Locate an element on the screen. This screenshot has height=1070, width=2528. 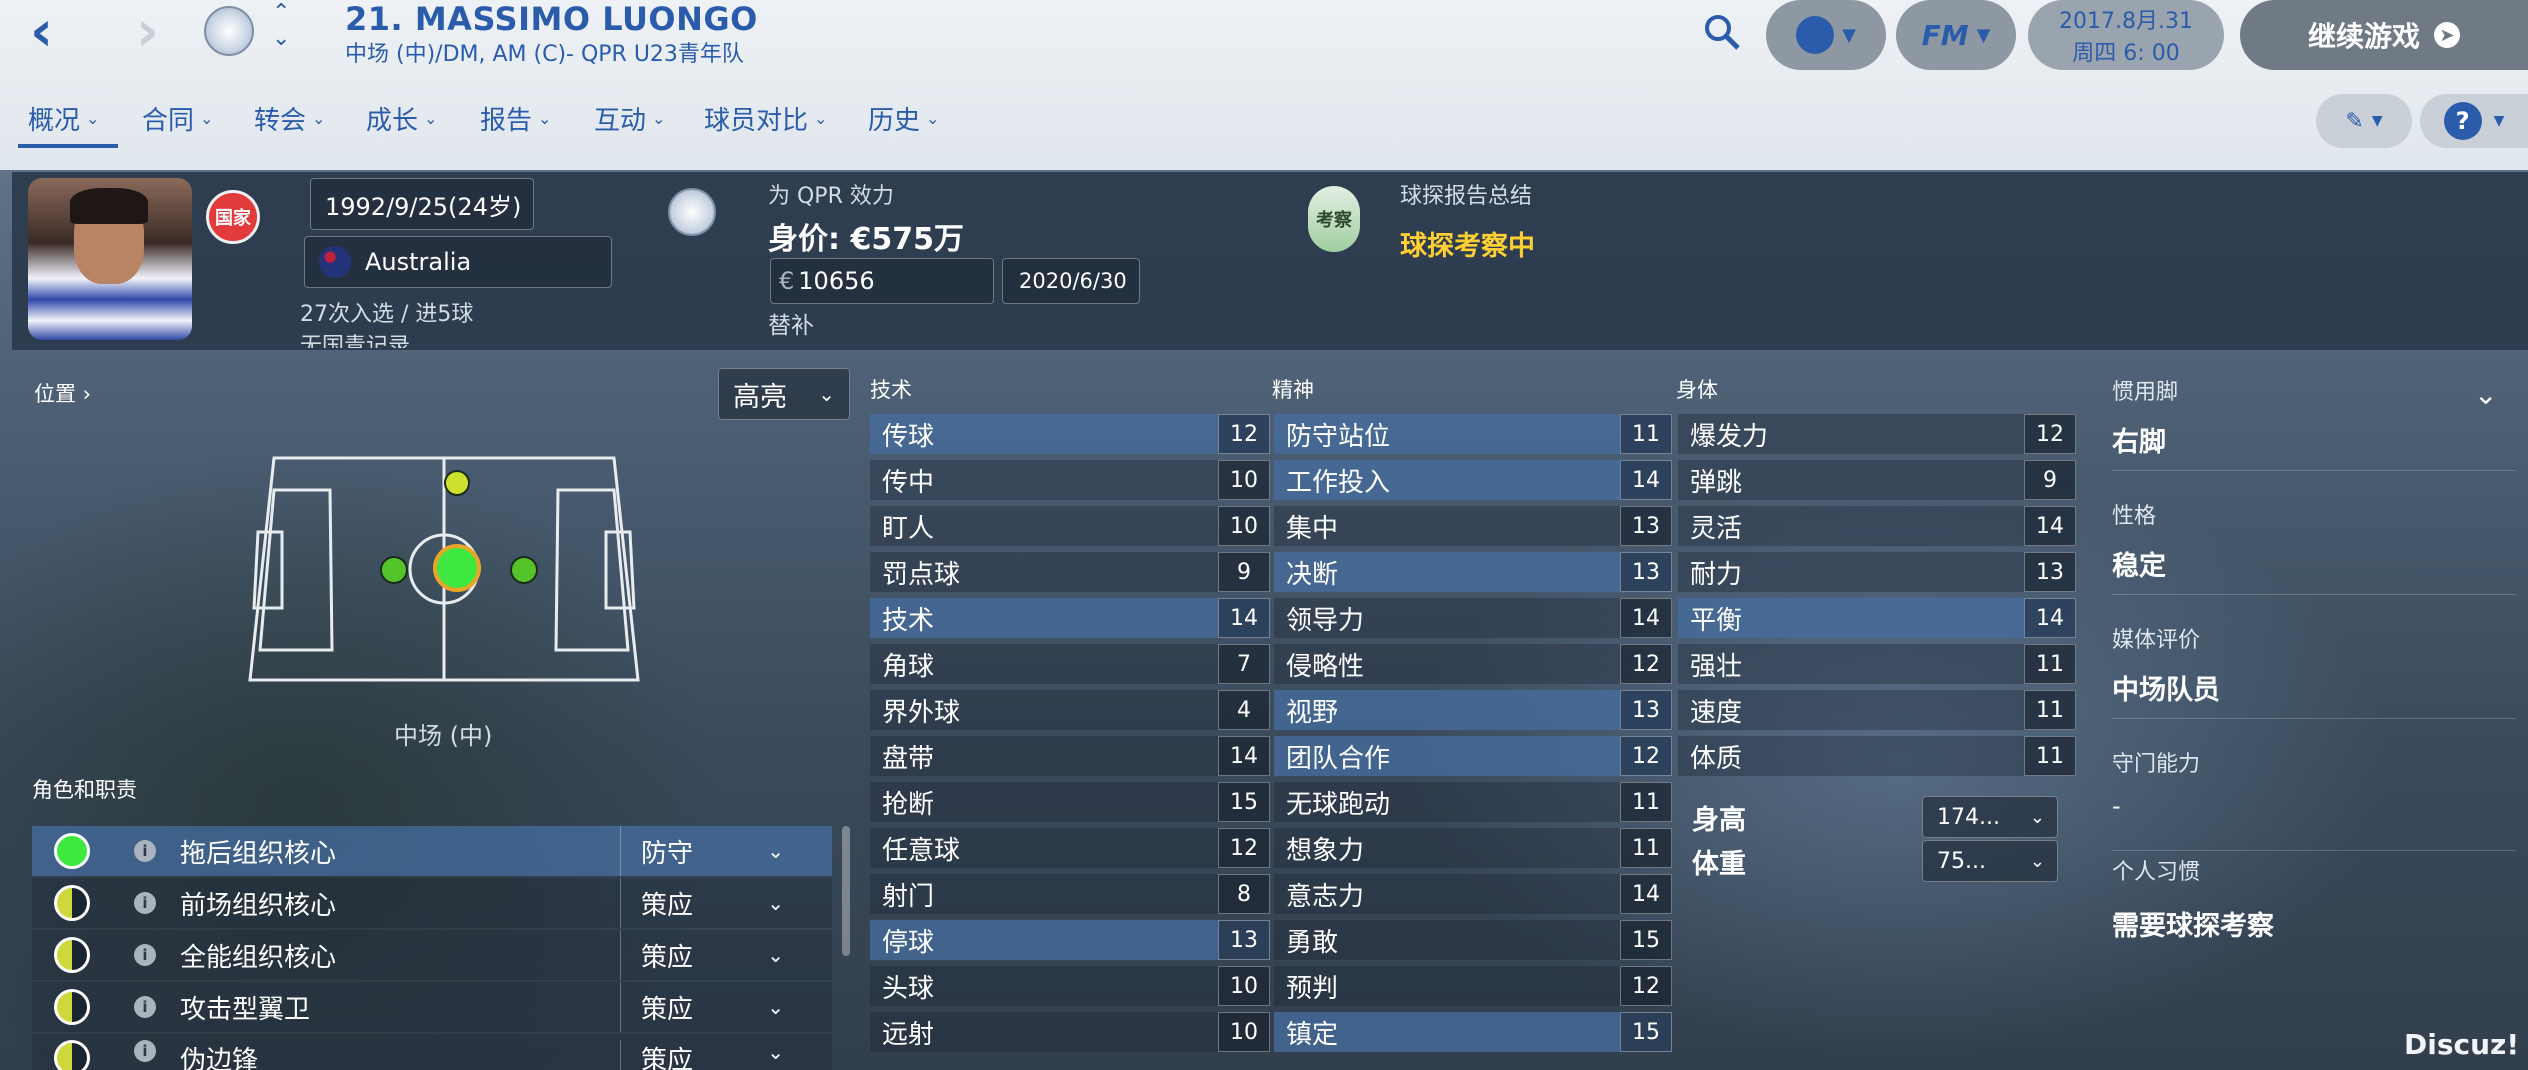
attribute-row: 射门 8 is located at coordinates (1070, 894).